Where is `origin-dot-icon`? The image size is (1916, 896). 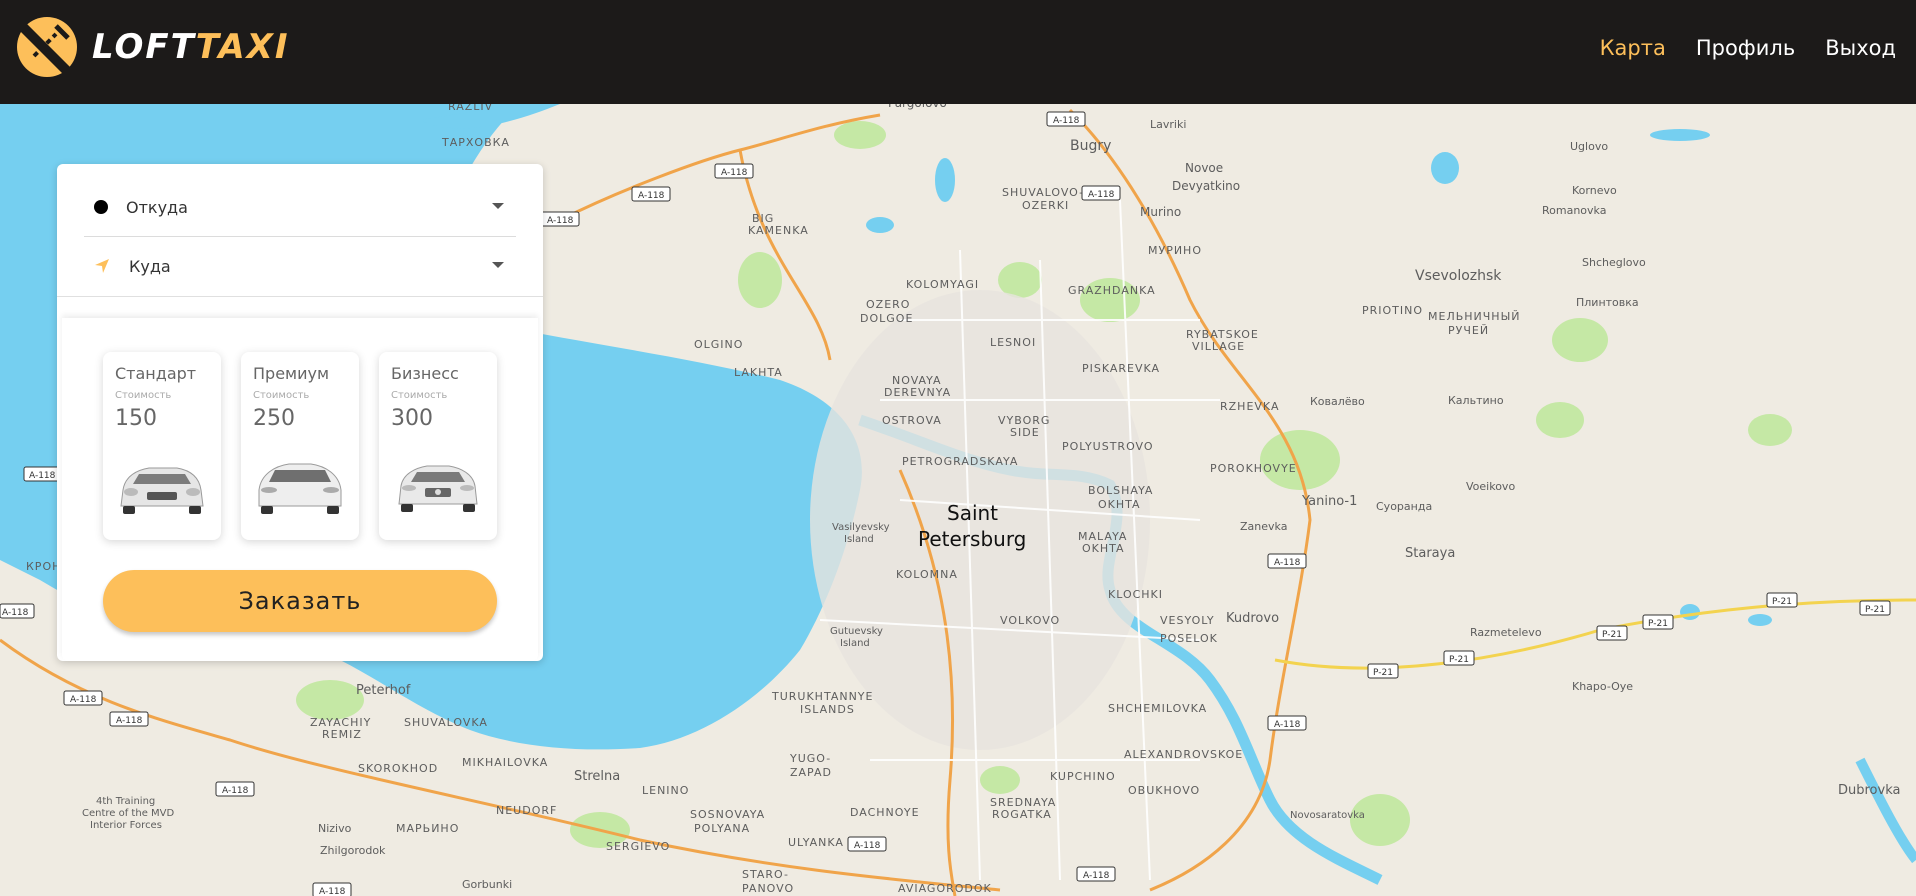 origin-dot-icon is located at coordinates (101, 207).